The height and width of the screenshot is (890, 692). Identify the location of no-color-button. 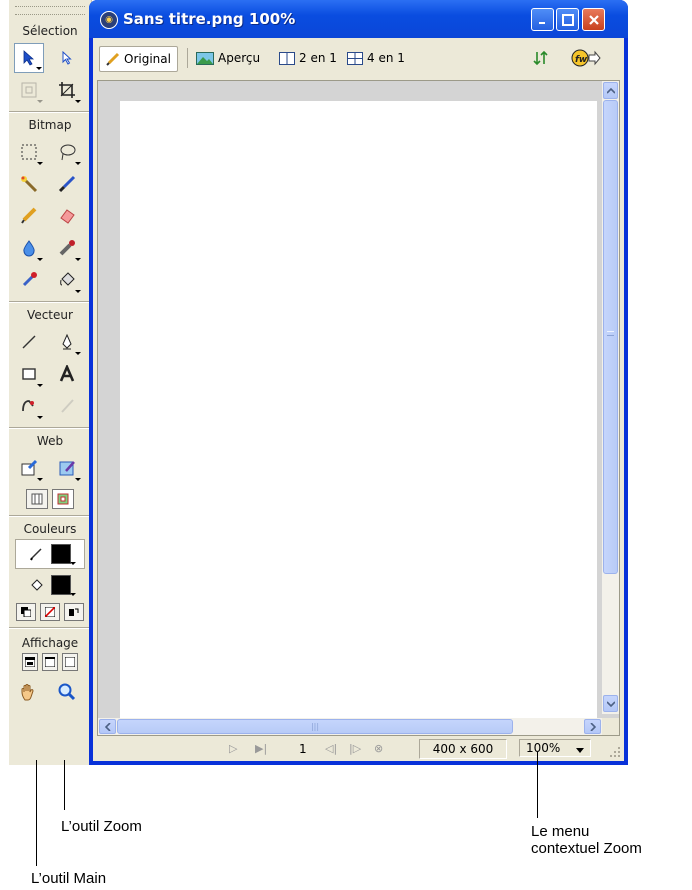
(50, 612).